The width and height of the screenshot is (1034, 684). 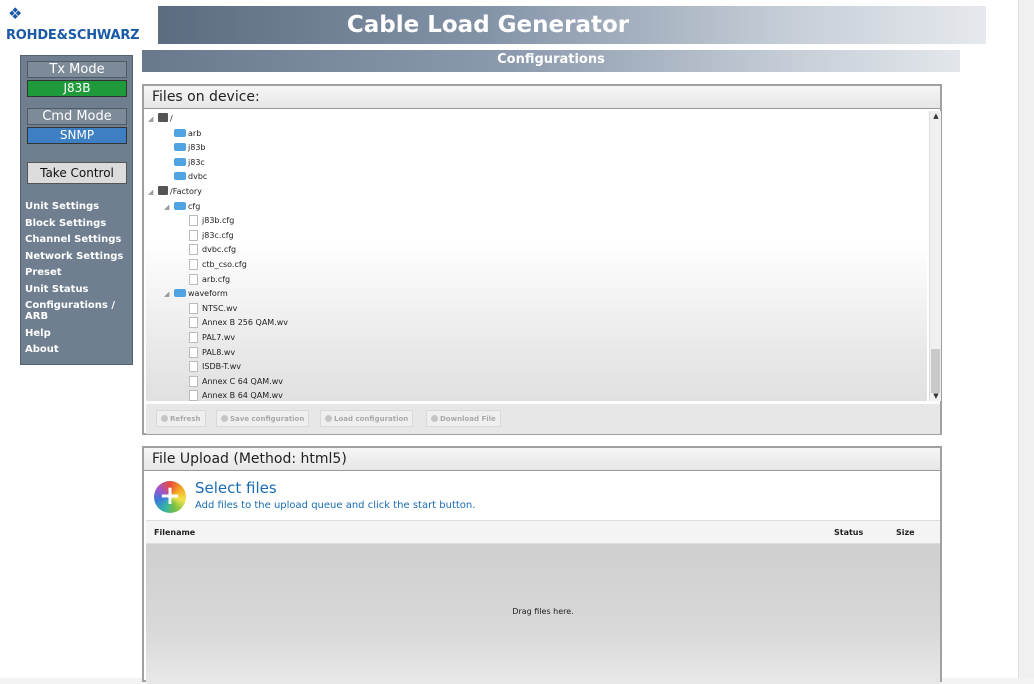 What do you see at coordinates (79, 242) in the screenshot?
I see `sidebar-item-channel-settings: Channel Settings` at bounding box center [79, 242].